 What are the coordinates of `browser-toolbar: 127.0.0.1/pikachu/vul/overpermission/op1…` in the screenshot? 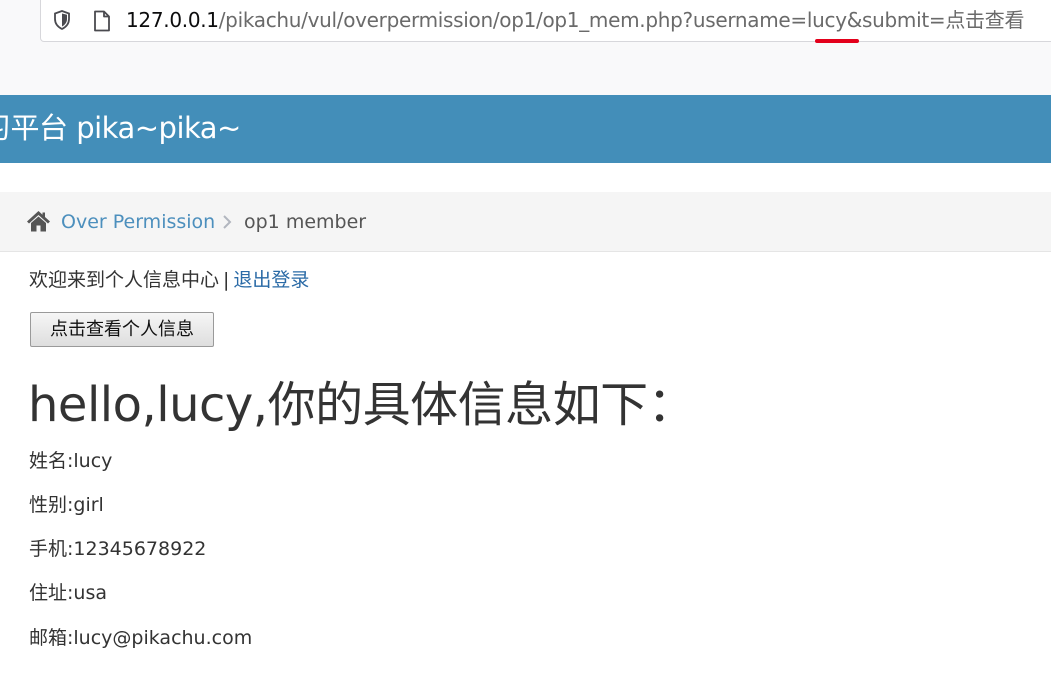 It's located at (525, 47).